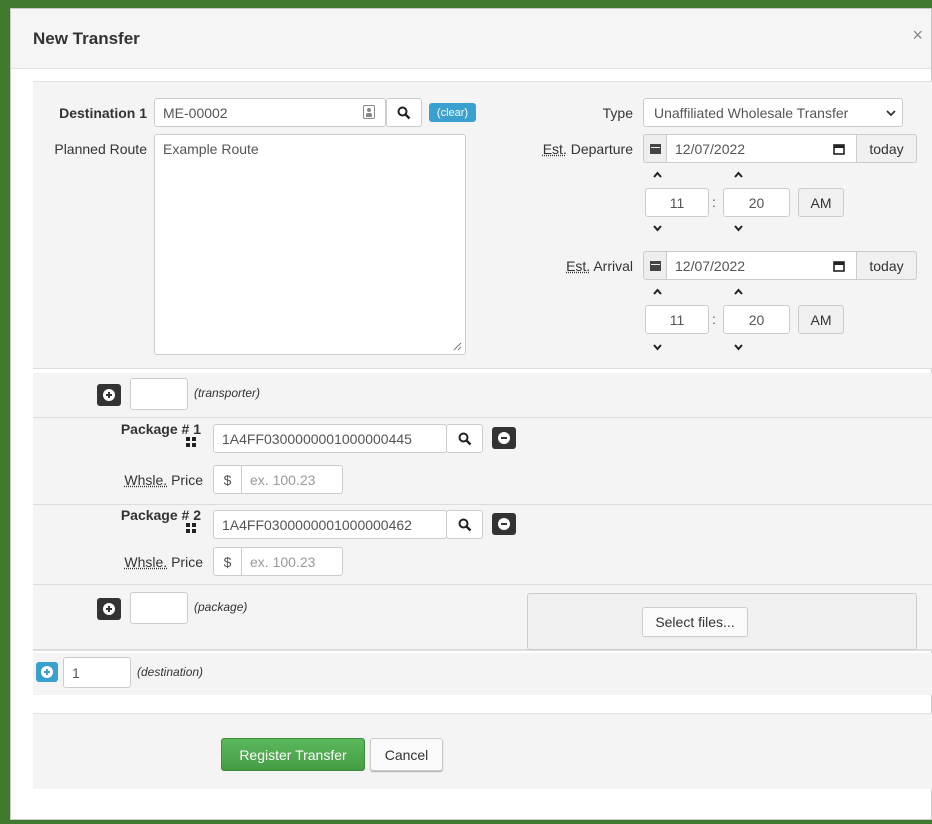 This screenshot has width=932, height=824. Describe the element at coordinates (821, 202) in the screenshot. I see `departure-ampm-button: AM` at that location.